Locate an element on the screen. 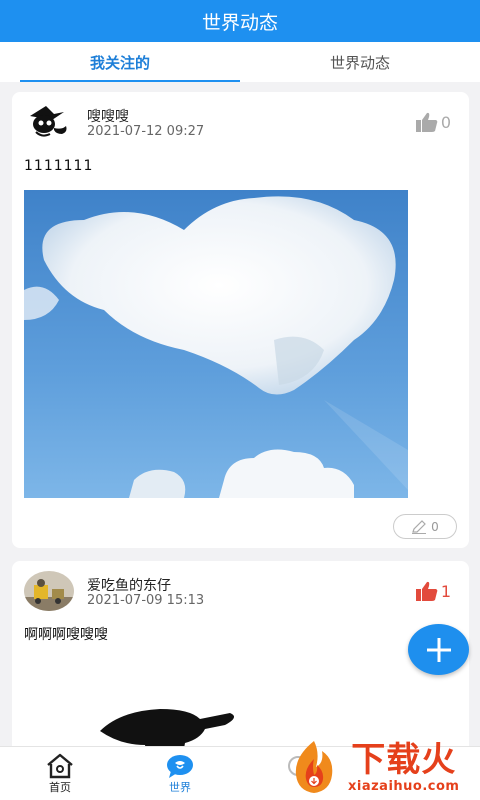  nav-home-label: 首页 is located at coordinates (60, 787).